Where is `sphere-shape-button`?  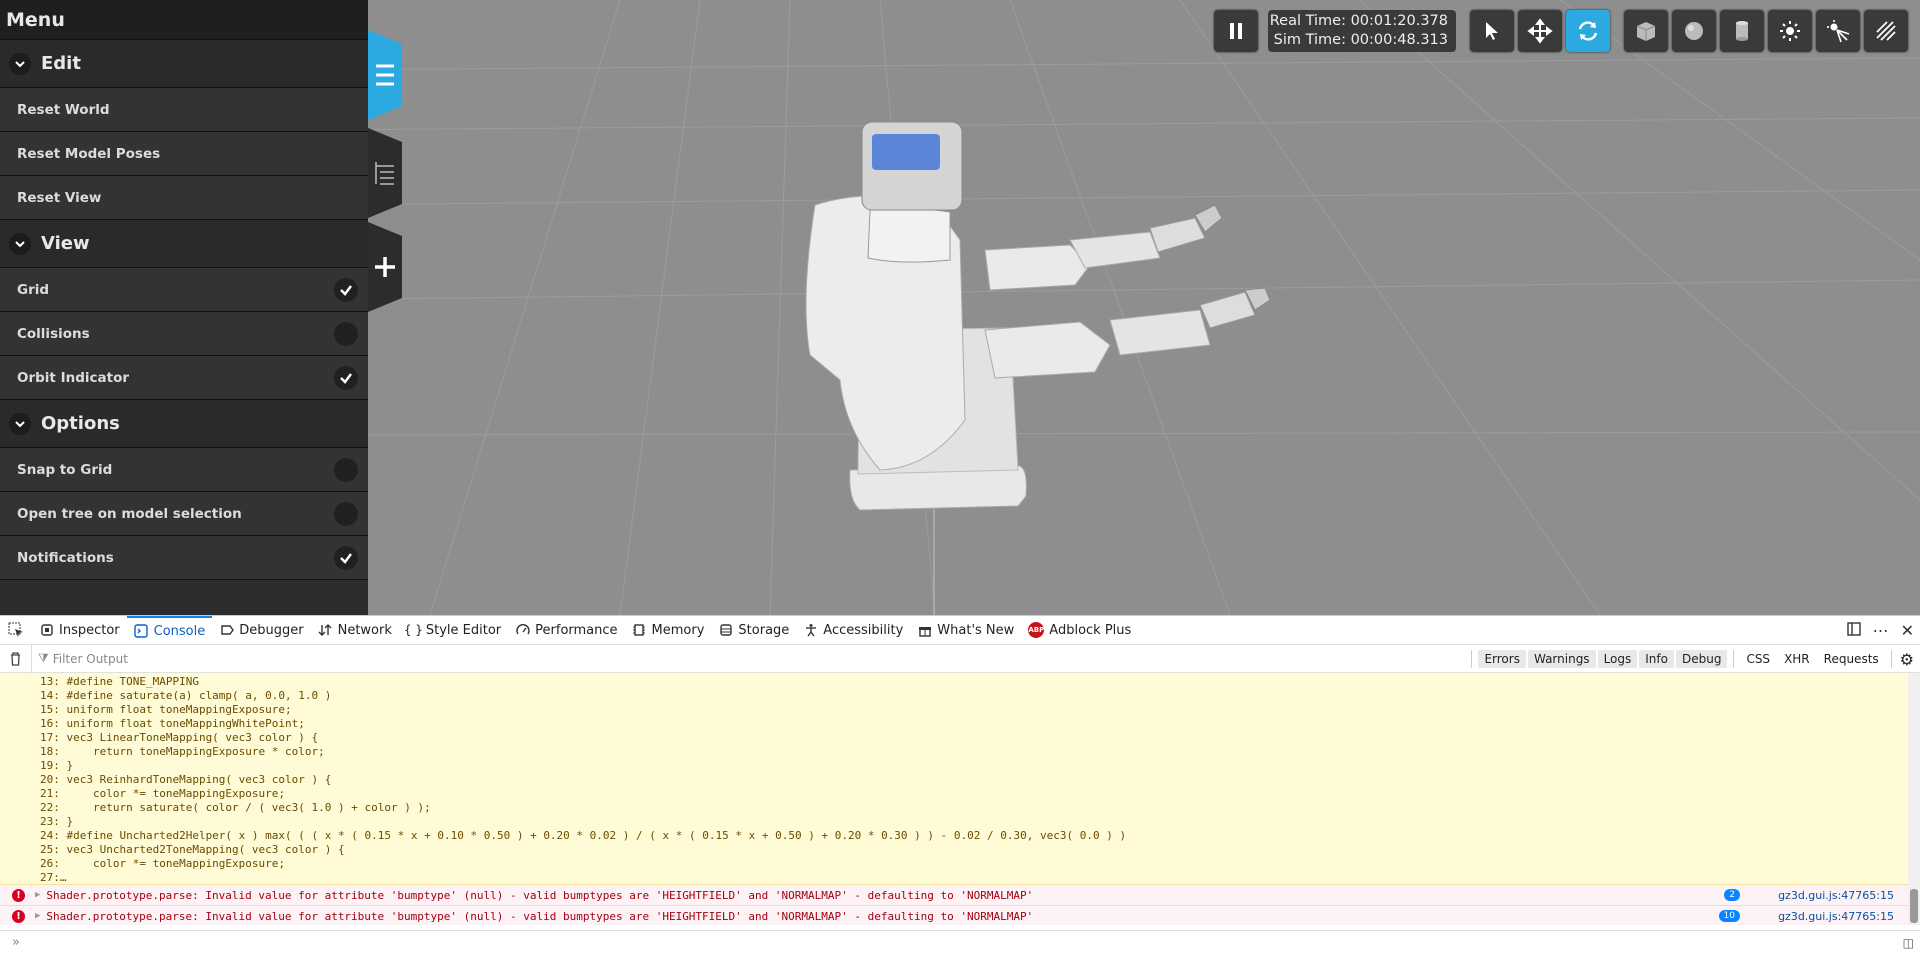
sphere-shape-button is located at coordinates (1694, 31).